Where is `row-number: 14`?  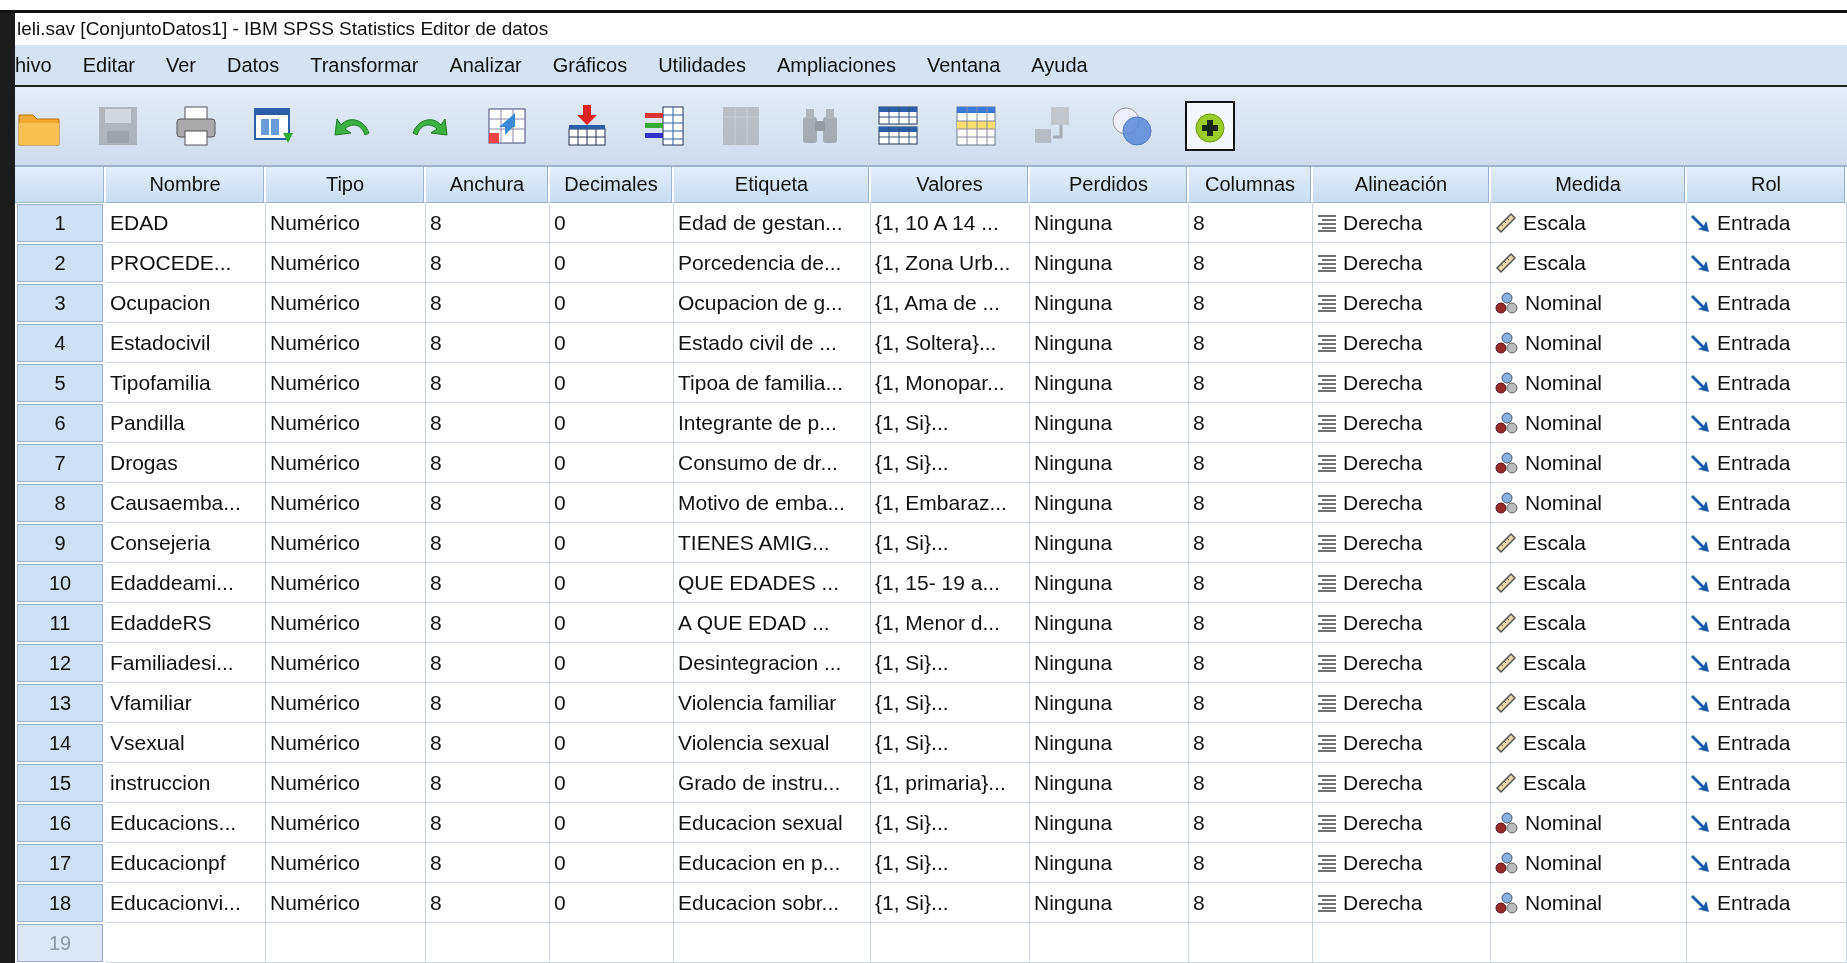 row-number: 14 is located at coordinates (60, 743).